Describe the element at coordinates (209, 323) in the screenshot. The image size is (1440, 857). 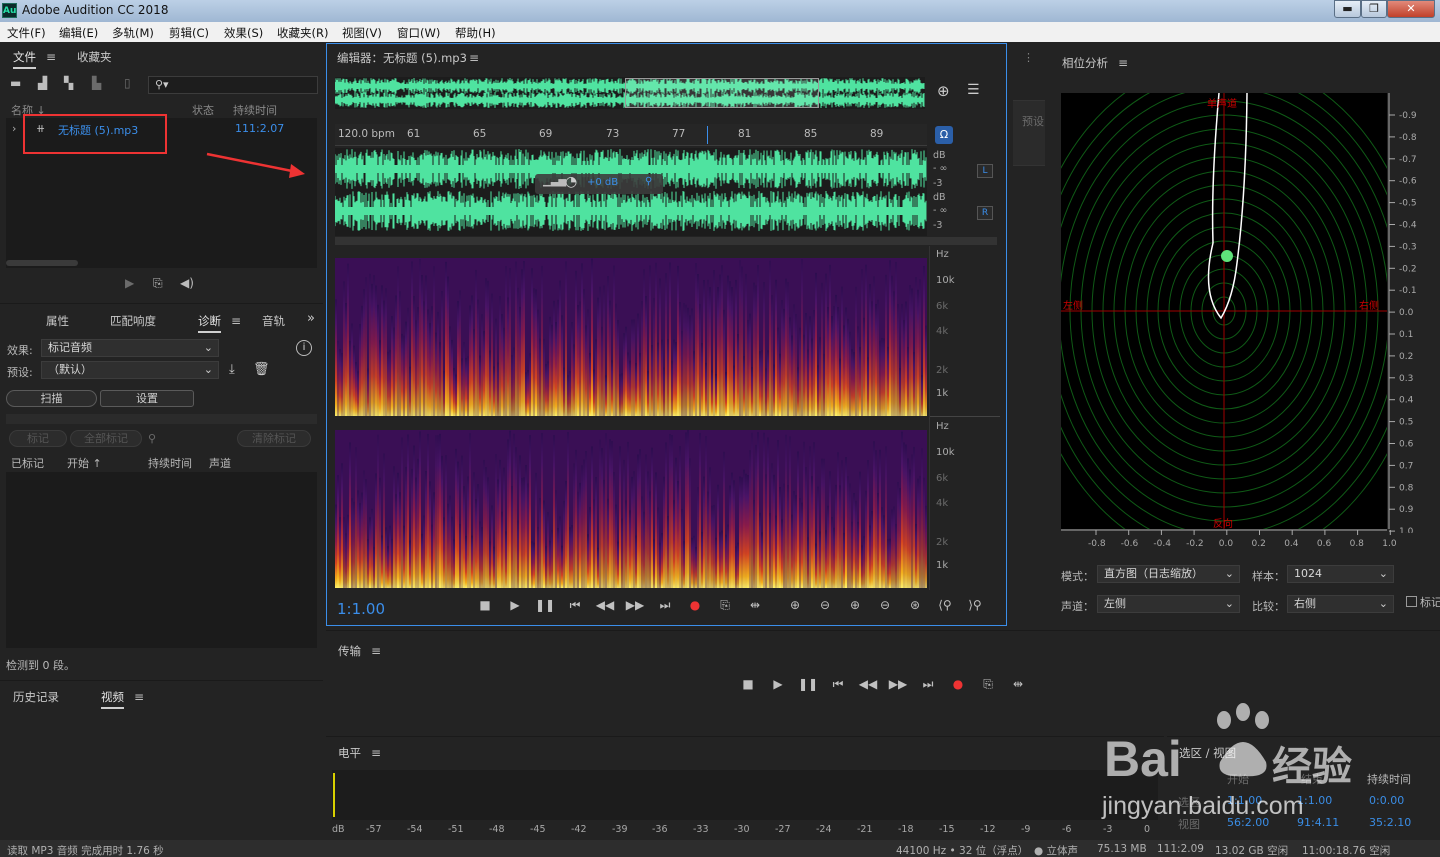
I see `tab-diagnostics: 诊断` at that location.